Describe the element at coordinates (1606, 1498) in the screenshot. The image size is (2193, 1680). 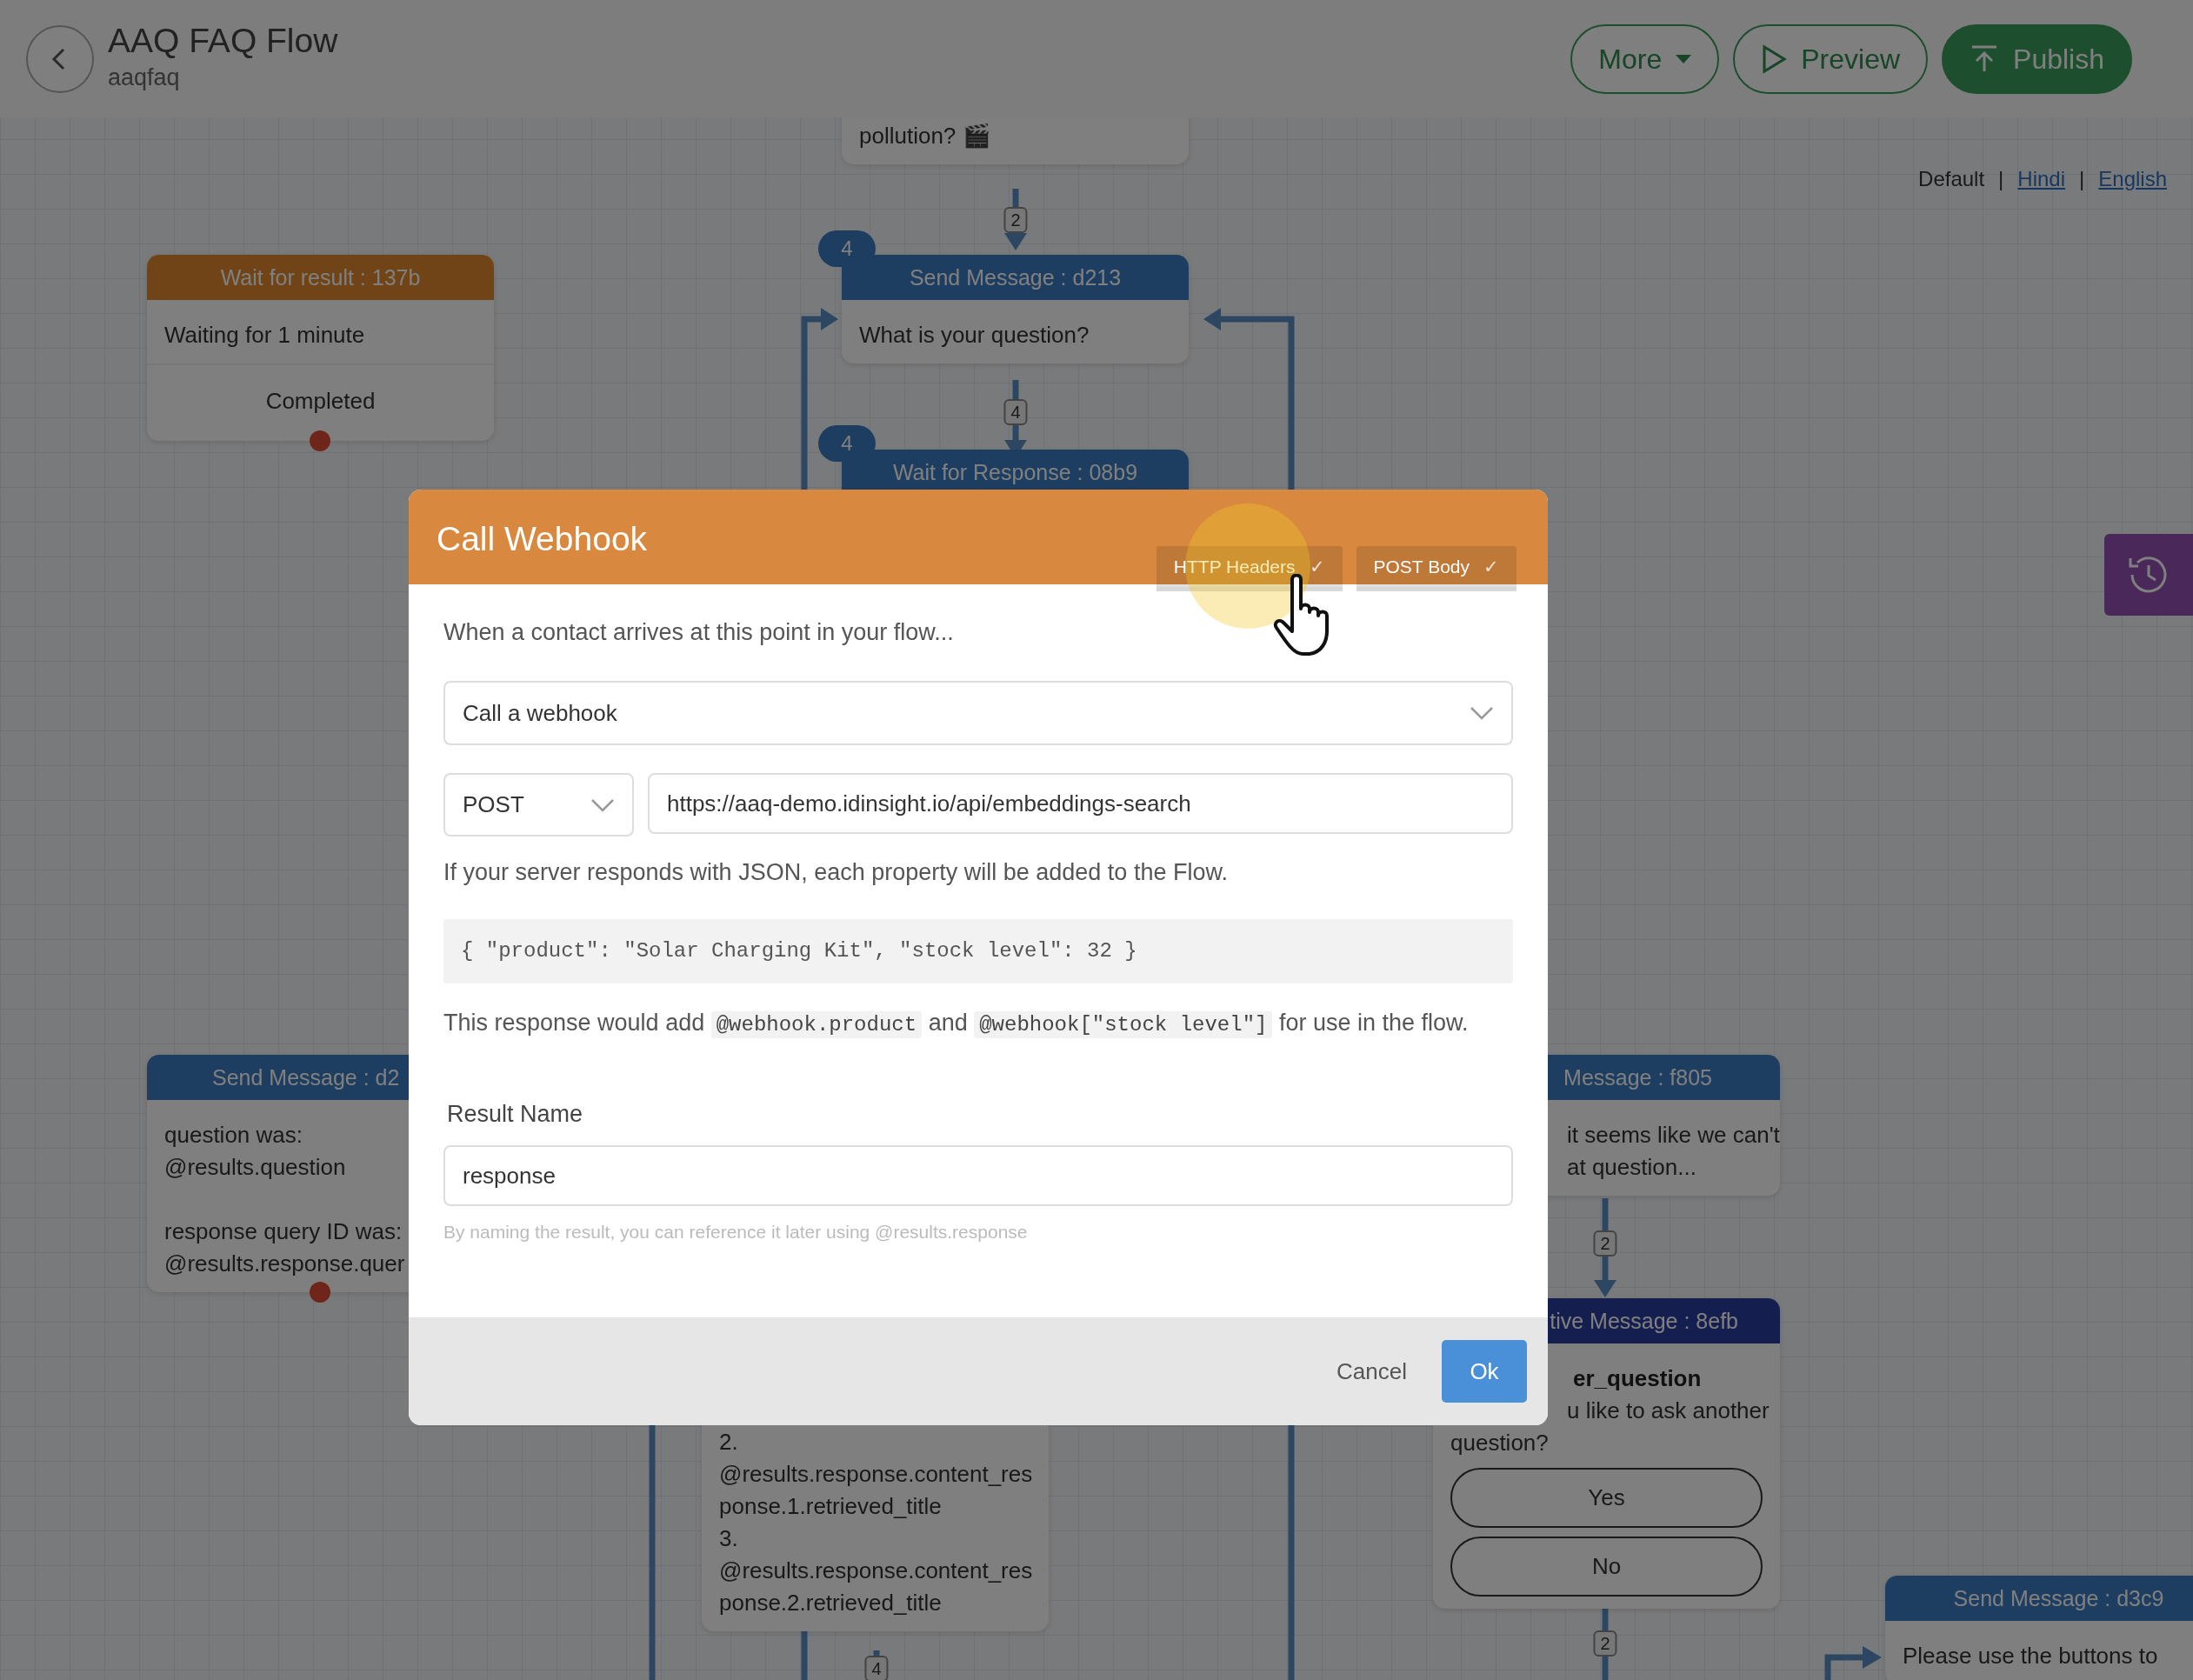
I see `quick-reply-button: Yes` at that location.